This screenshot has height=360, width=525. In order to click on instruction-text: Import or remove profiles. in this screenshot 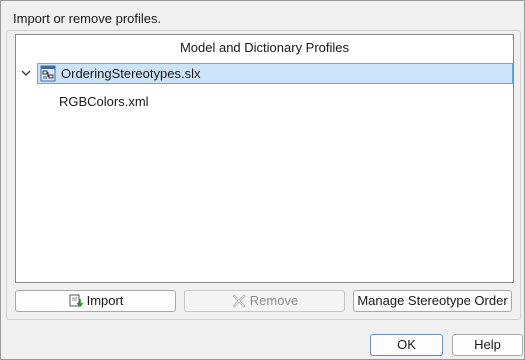, I will do `click(87, 18)`.